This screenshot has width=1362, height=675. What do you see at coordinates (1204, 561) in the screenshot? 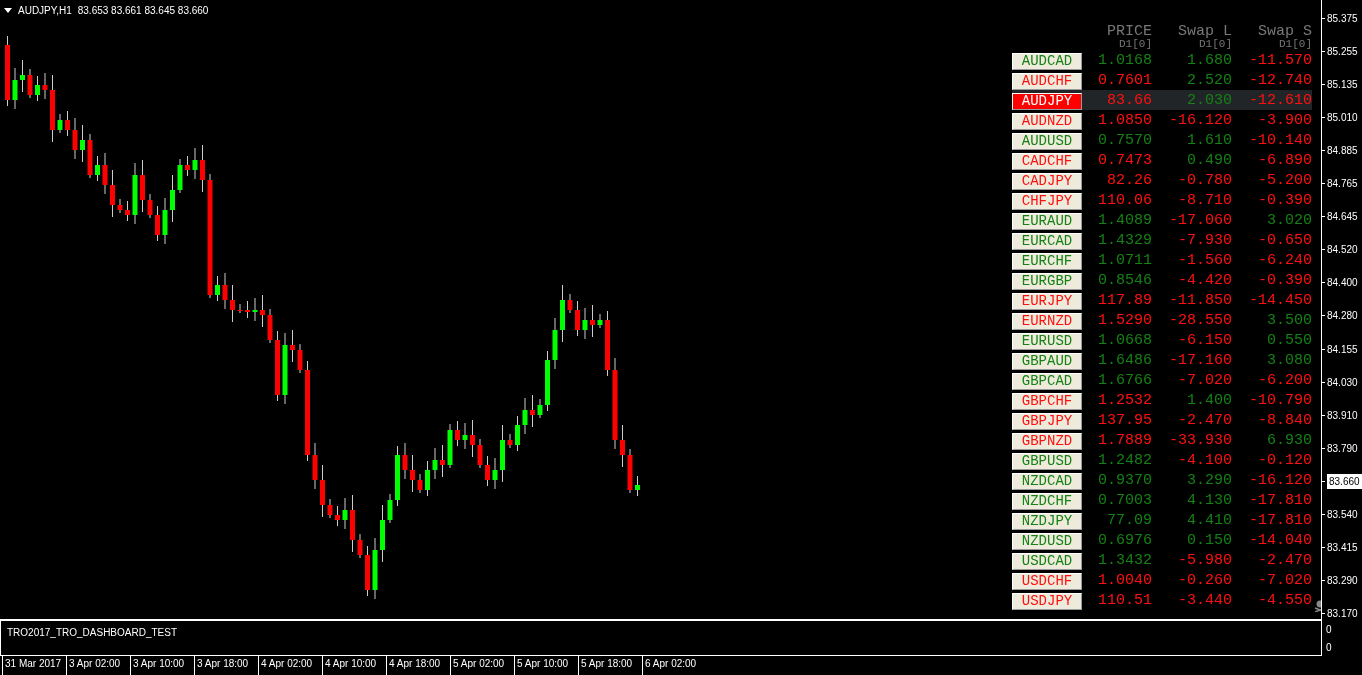
I see `swap-long-cell-text: -5.980` at bounding box center [1204, 561].